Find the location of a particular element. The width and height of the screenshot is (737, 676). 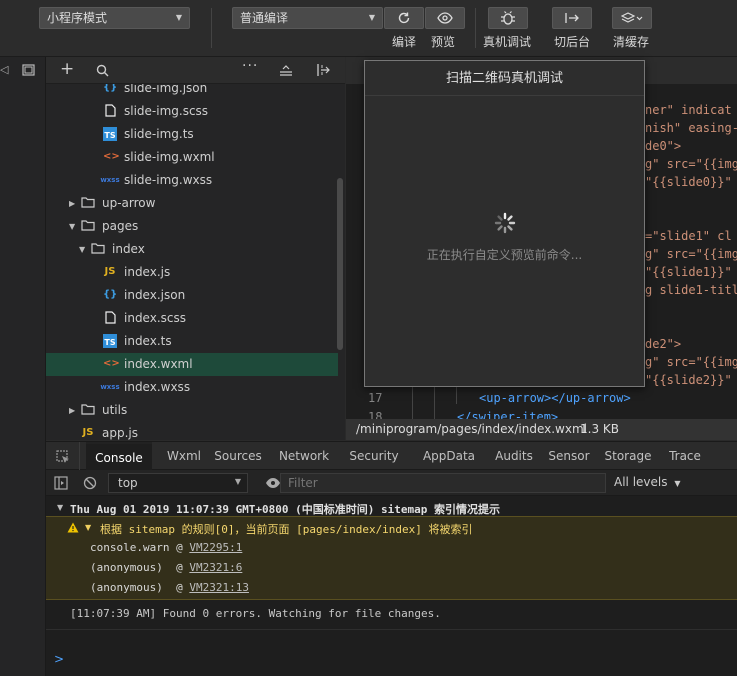

split-editor-icon is located at coordinates (323, 70).